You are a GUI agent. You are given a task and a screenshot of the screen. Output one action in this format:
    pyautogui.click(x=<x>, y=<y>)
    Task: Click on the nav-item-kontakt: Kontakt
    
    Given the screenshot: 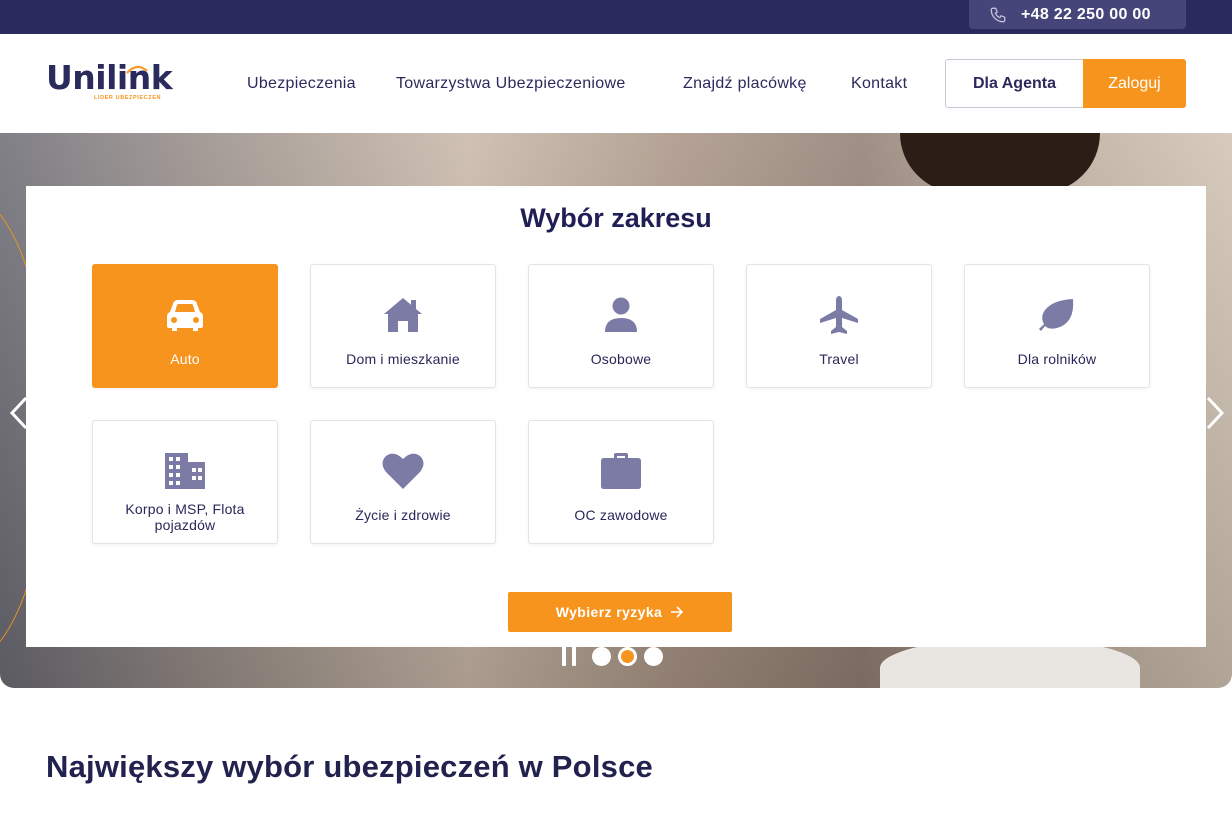 What is the action you would take?
    pyautogui.click(x=879, y=83)
    